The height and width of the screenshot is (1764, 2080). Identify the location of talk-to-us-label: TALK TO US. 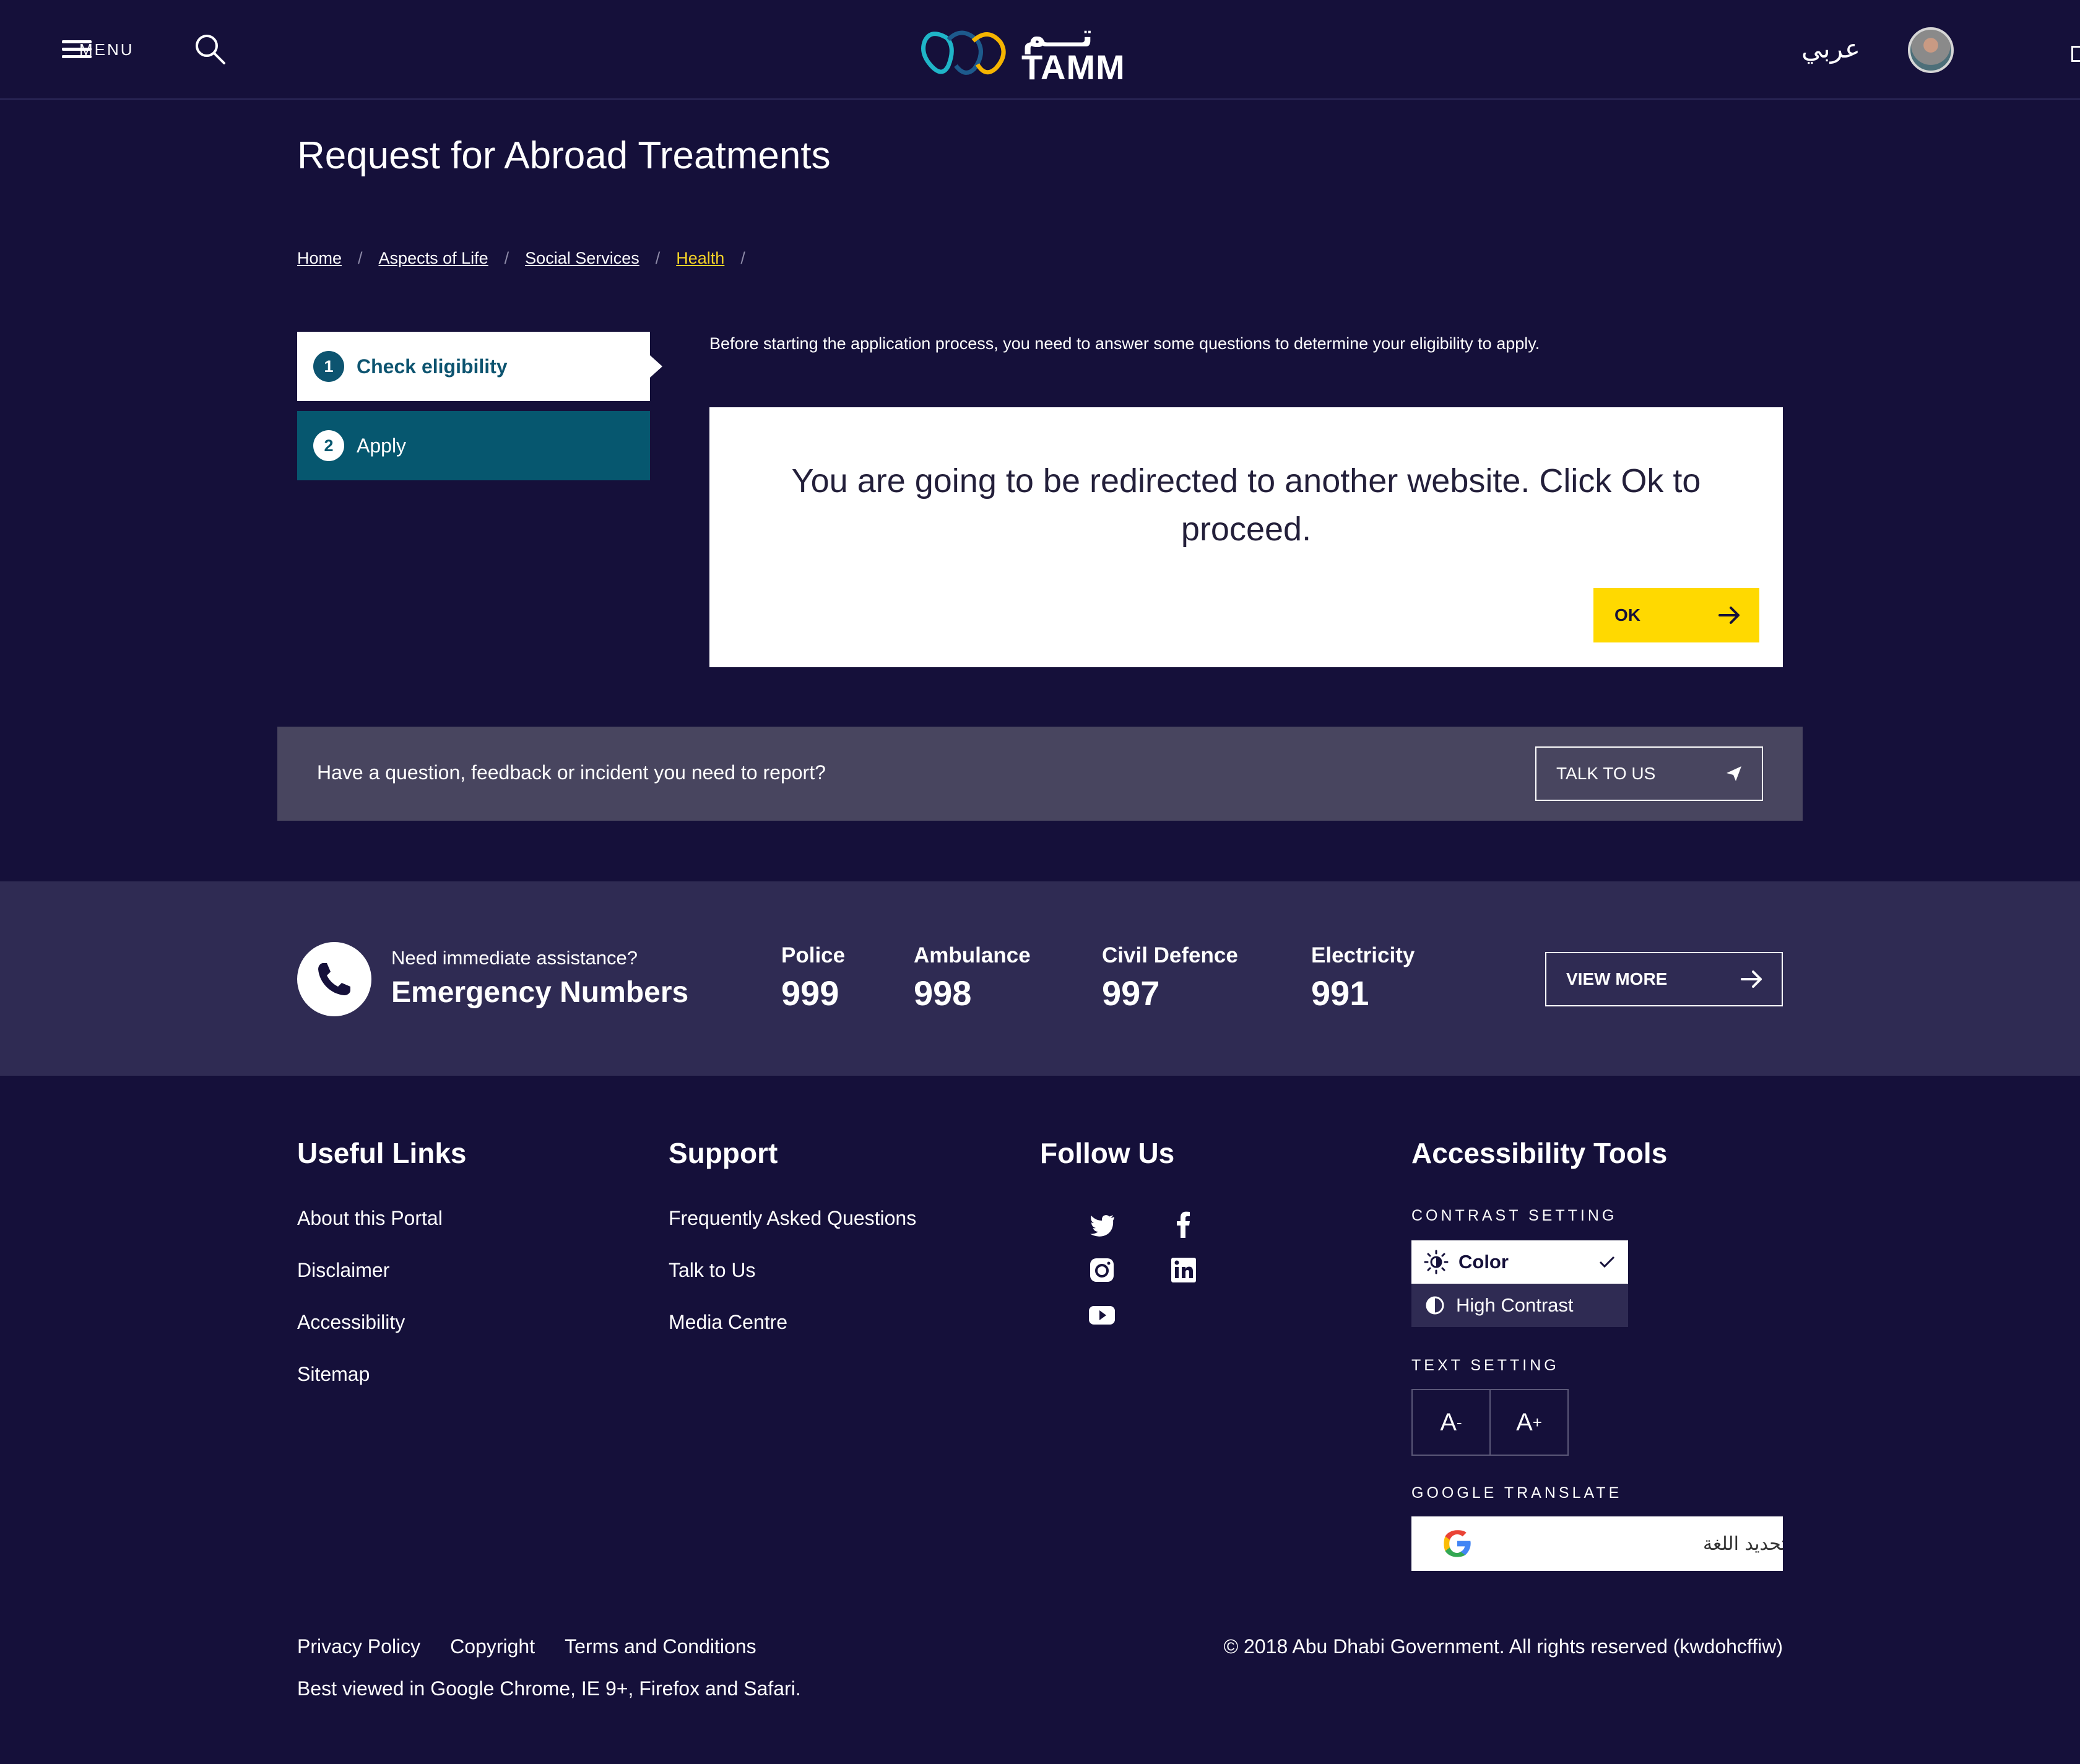
(1606, 773).